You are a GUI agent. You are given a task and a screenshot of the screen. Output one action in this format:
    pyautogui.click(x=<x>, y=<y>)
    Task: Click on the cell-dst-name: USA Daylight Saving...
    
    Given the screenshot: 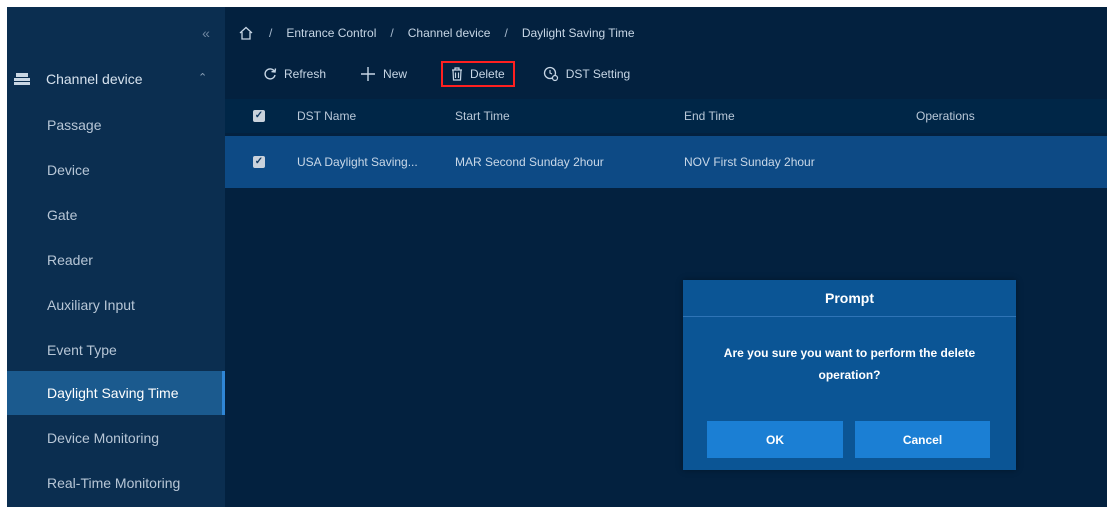 What is the action you would take?
    pyautogui.click(x=357, y=162)
    